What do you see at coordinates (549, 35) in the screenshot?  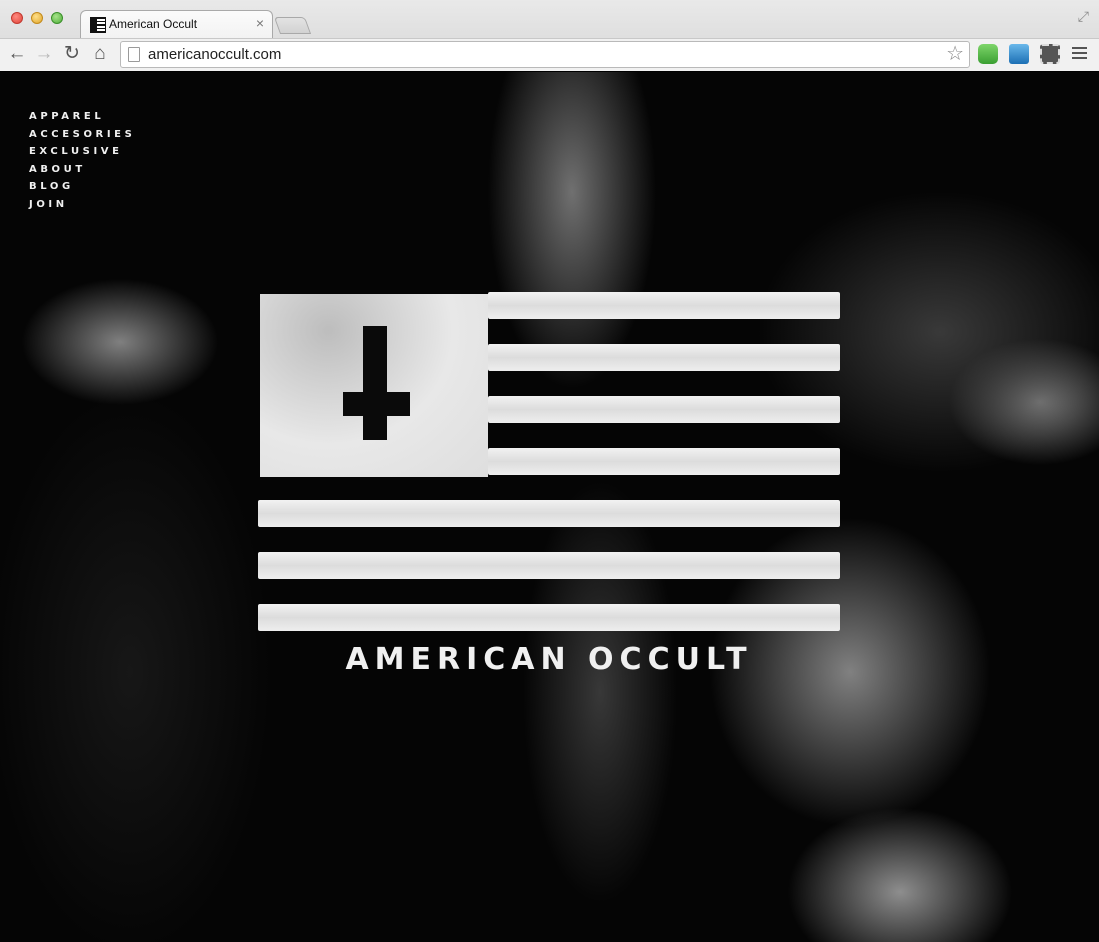 I see `browser-chrome: American Occult × ⤢ ← → ↻ ⌂ ☆` at bounding box center [549, 35].